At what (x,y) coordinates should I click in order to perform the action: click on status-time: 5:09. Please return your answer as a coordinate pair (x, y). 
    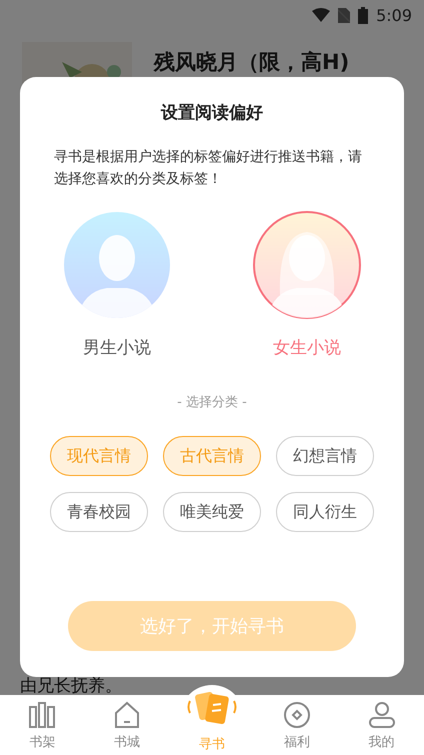
    Looking at the image, I should click on (394, 15).